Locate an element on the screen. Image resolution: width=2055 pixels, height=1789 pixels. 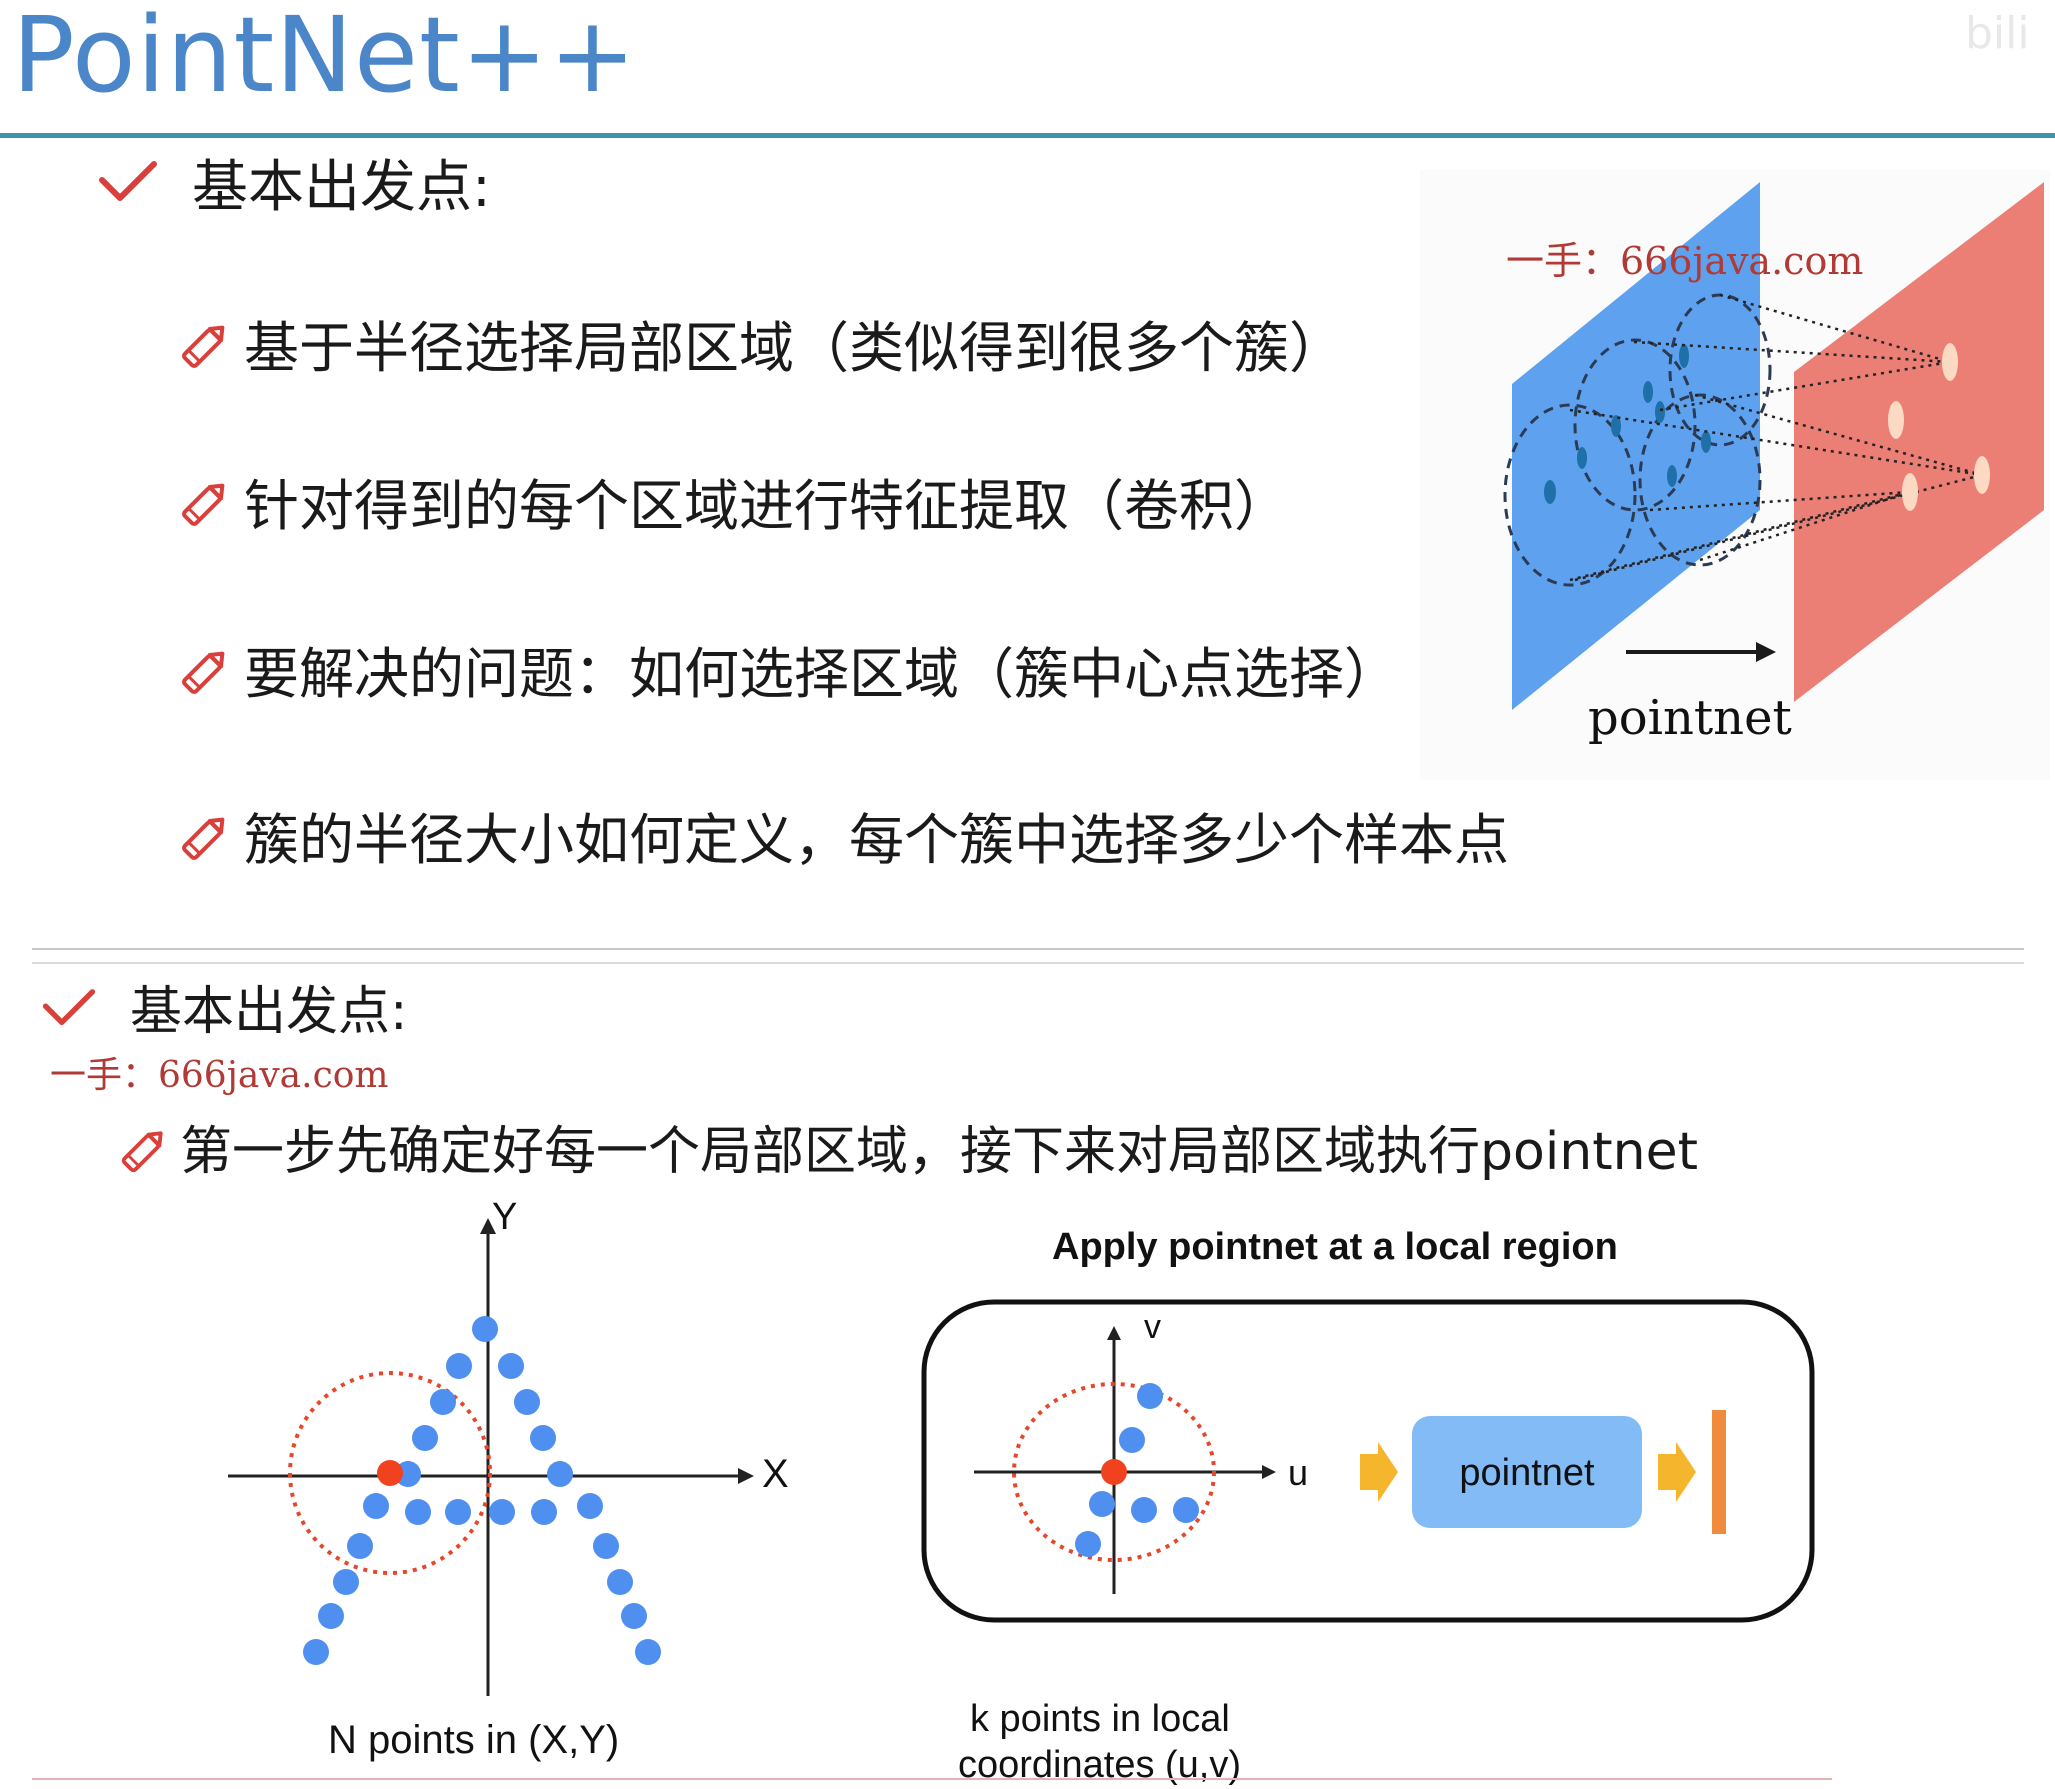
left-figure-caption: N points in (X,Y) is located at coordinates (474, 1740).